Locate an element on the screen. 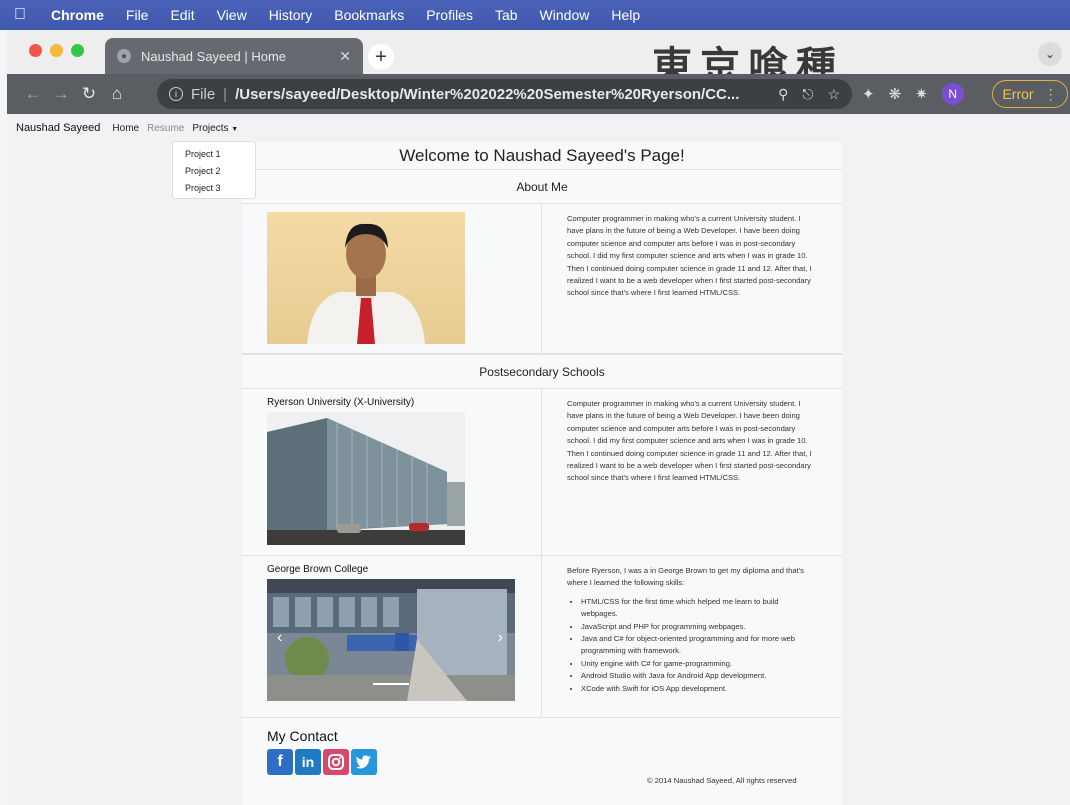 This screenshot has width=1070, height=805. schools-heading: Postsecondary Schools is located at coordinates (542, 371).